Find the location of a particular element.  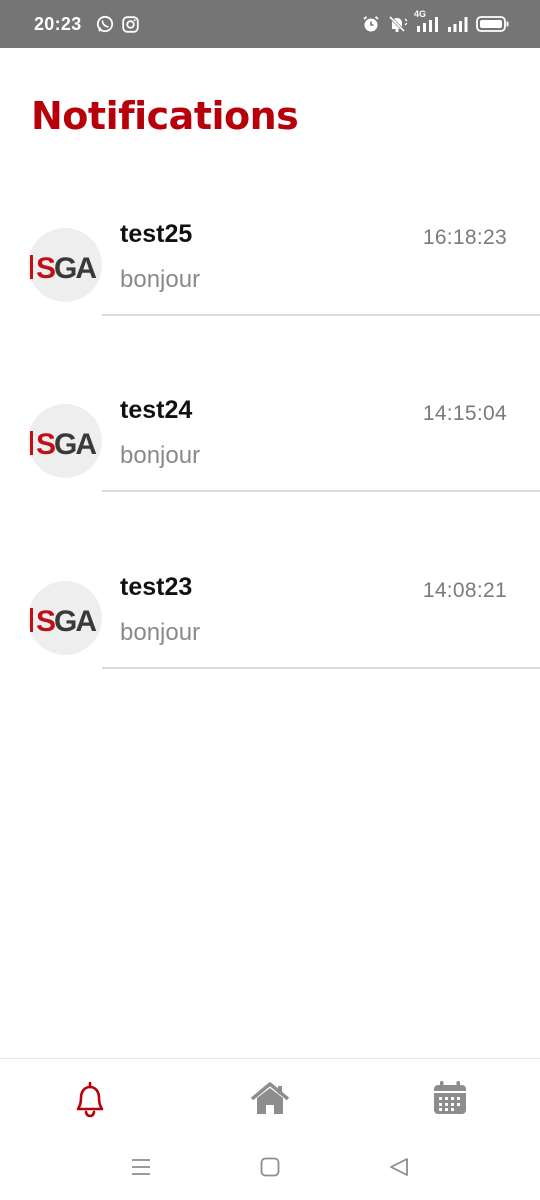

nav-calendar is located at coordinates (450, 1099).